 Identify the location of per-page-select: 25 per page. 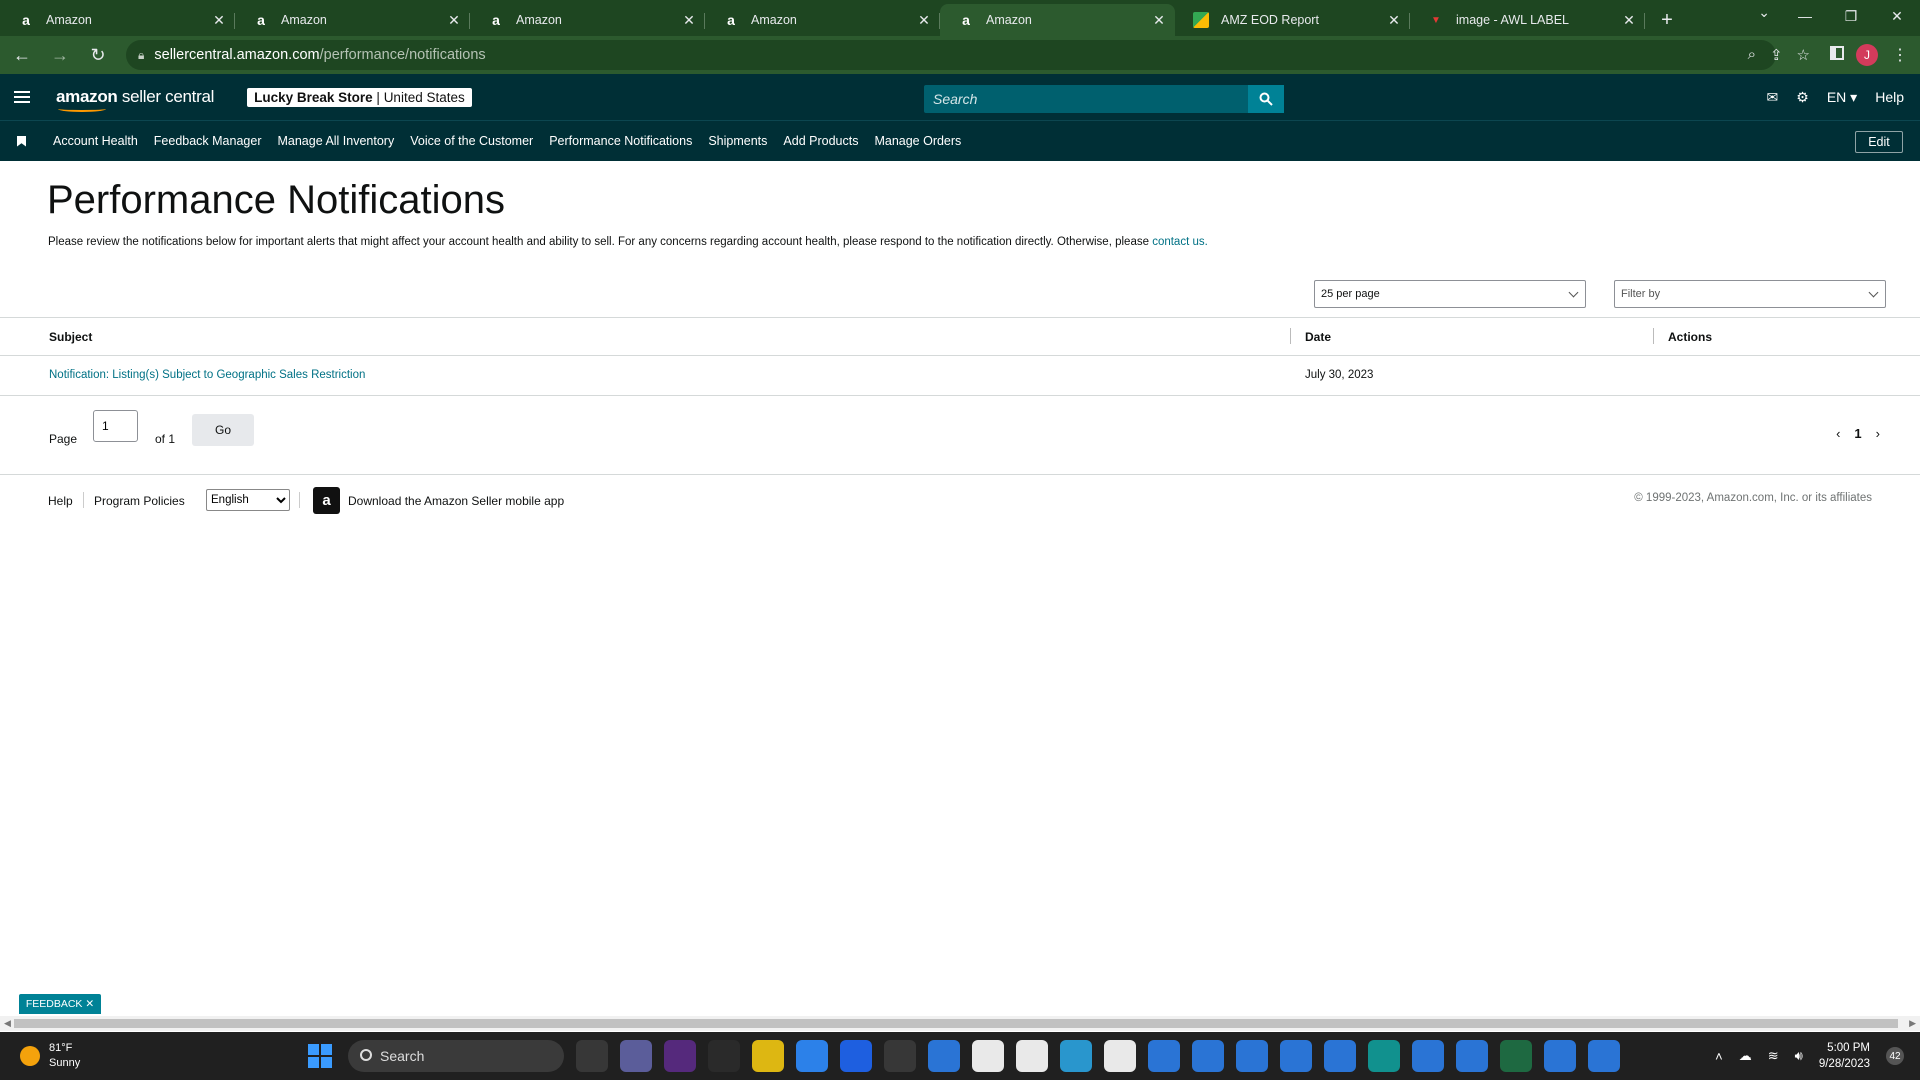
(1450, 294).